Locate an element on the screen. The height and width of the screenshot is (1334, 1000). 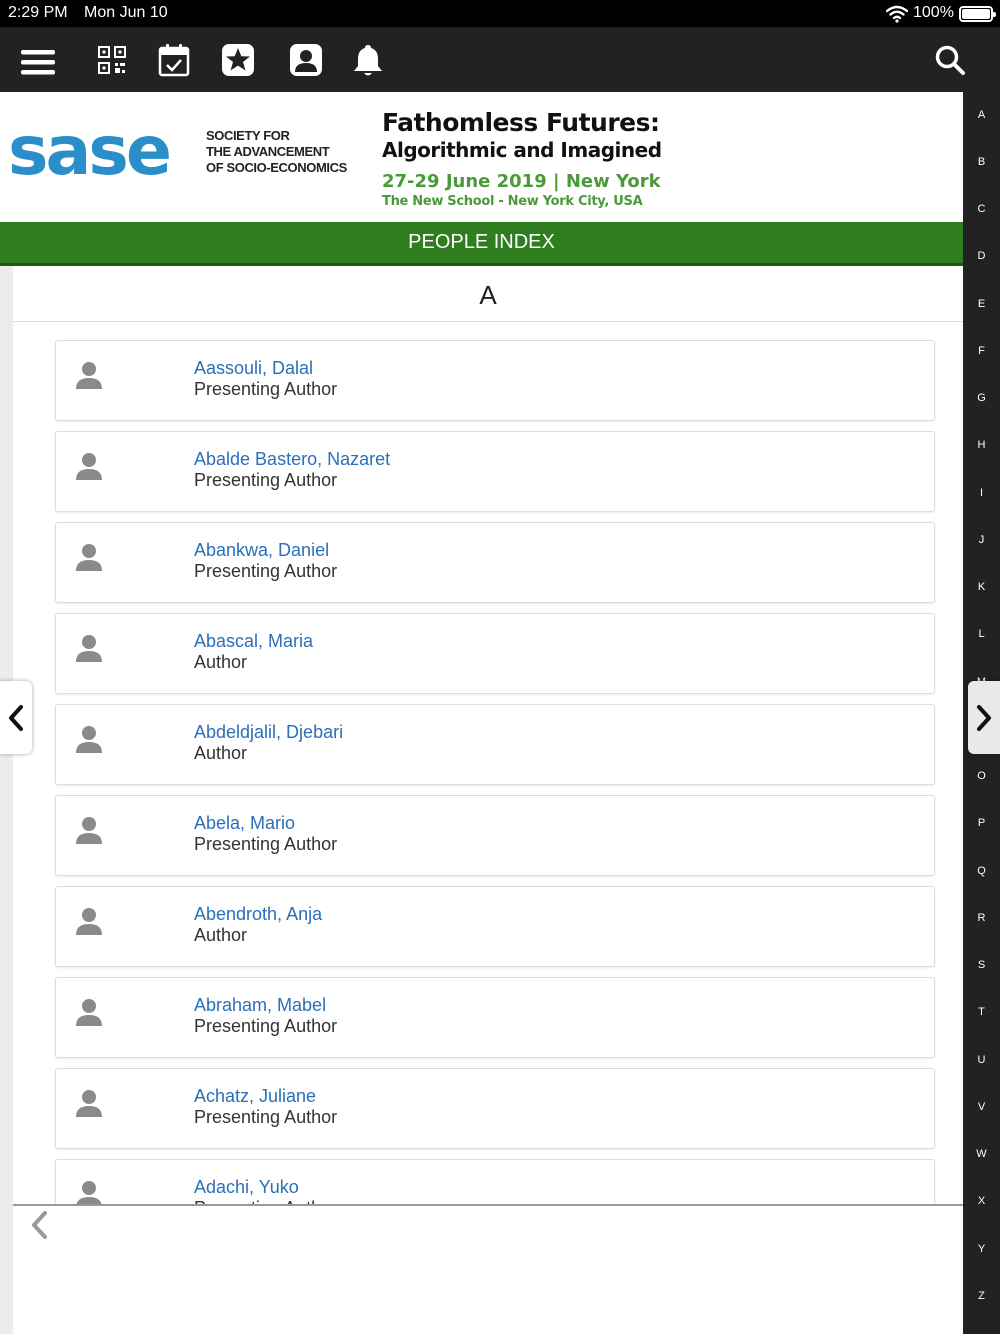
person-name: Abela, Mario is located at coordinates (244, 823).